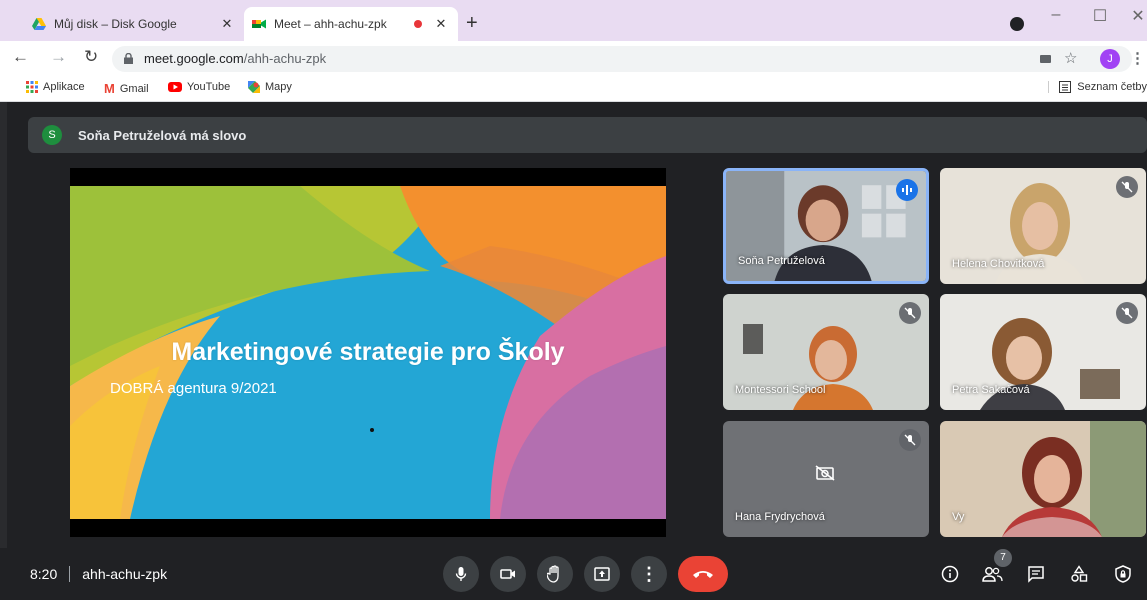 The height and width of the screenshot is (600, 1147). What do you see at coordinates (285, 58) in the screenshot?
I see `url-path: /ahh-achu-zpk` at bounding box center [285, 58].